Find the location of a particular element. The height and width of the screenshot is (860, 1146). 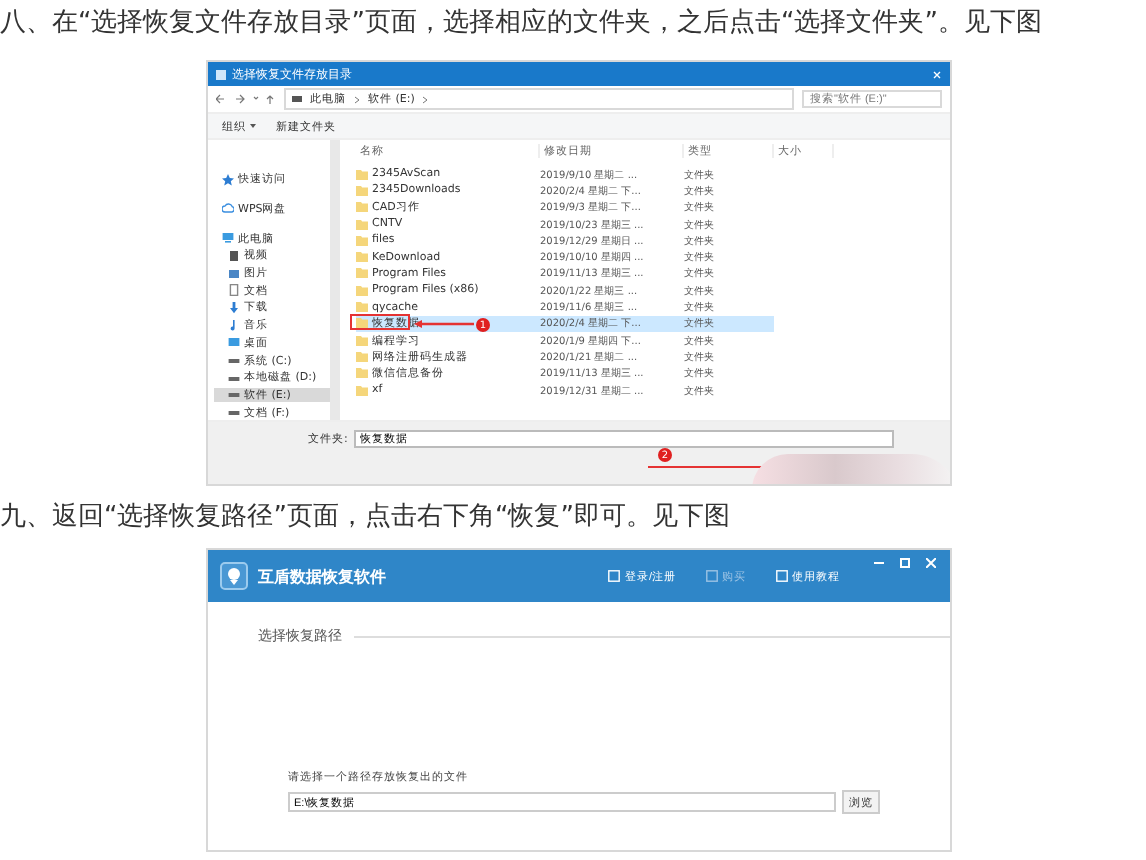

music-icon is located at coordinates (234, 325).